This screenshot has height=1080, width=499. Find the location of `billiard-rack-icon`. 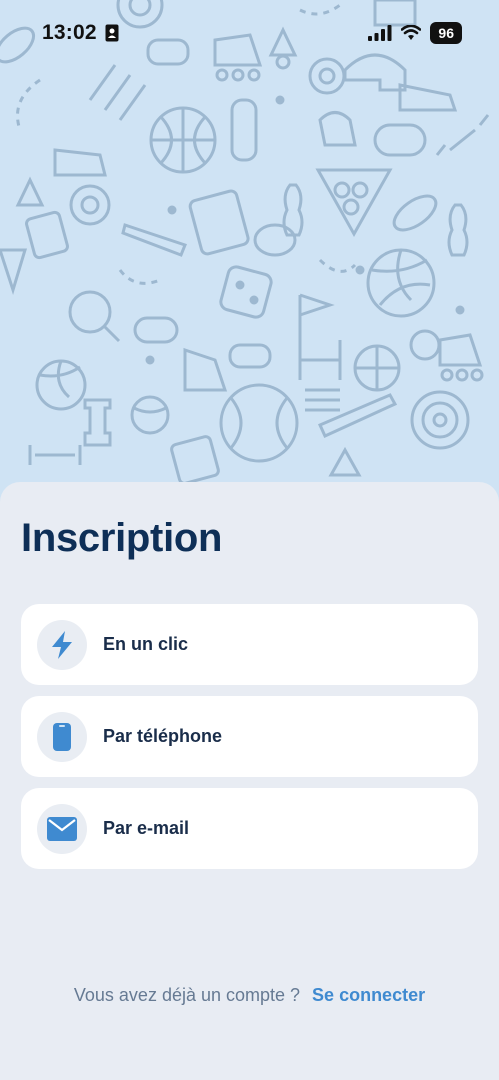

billiard-rack-icon is located at coordinates (354, 203).